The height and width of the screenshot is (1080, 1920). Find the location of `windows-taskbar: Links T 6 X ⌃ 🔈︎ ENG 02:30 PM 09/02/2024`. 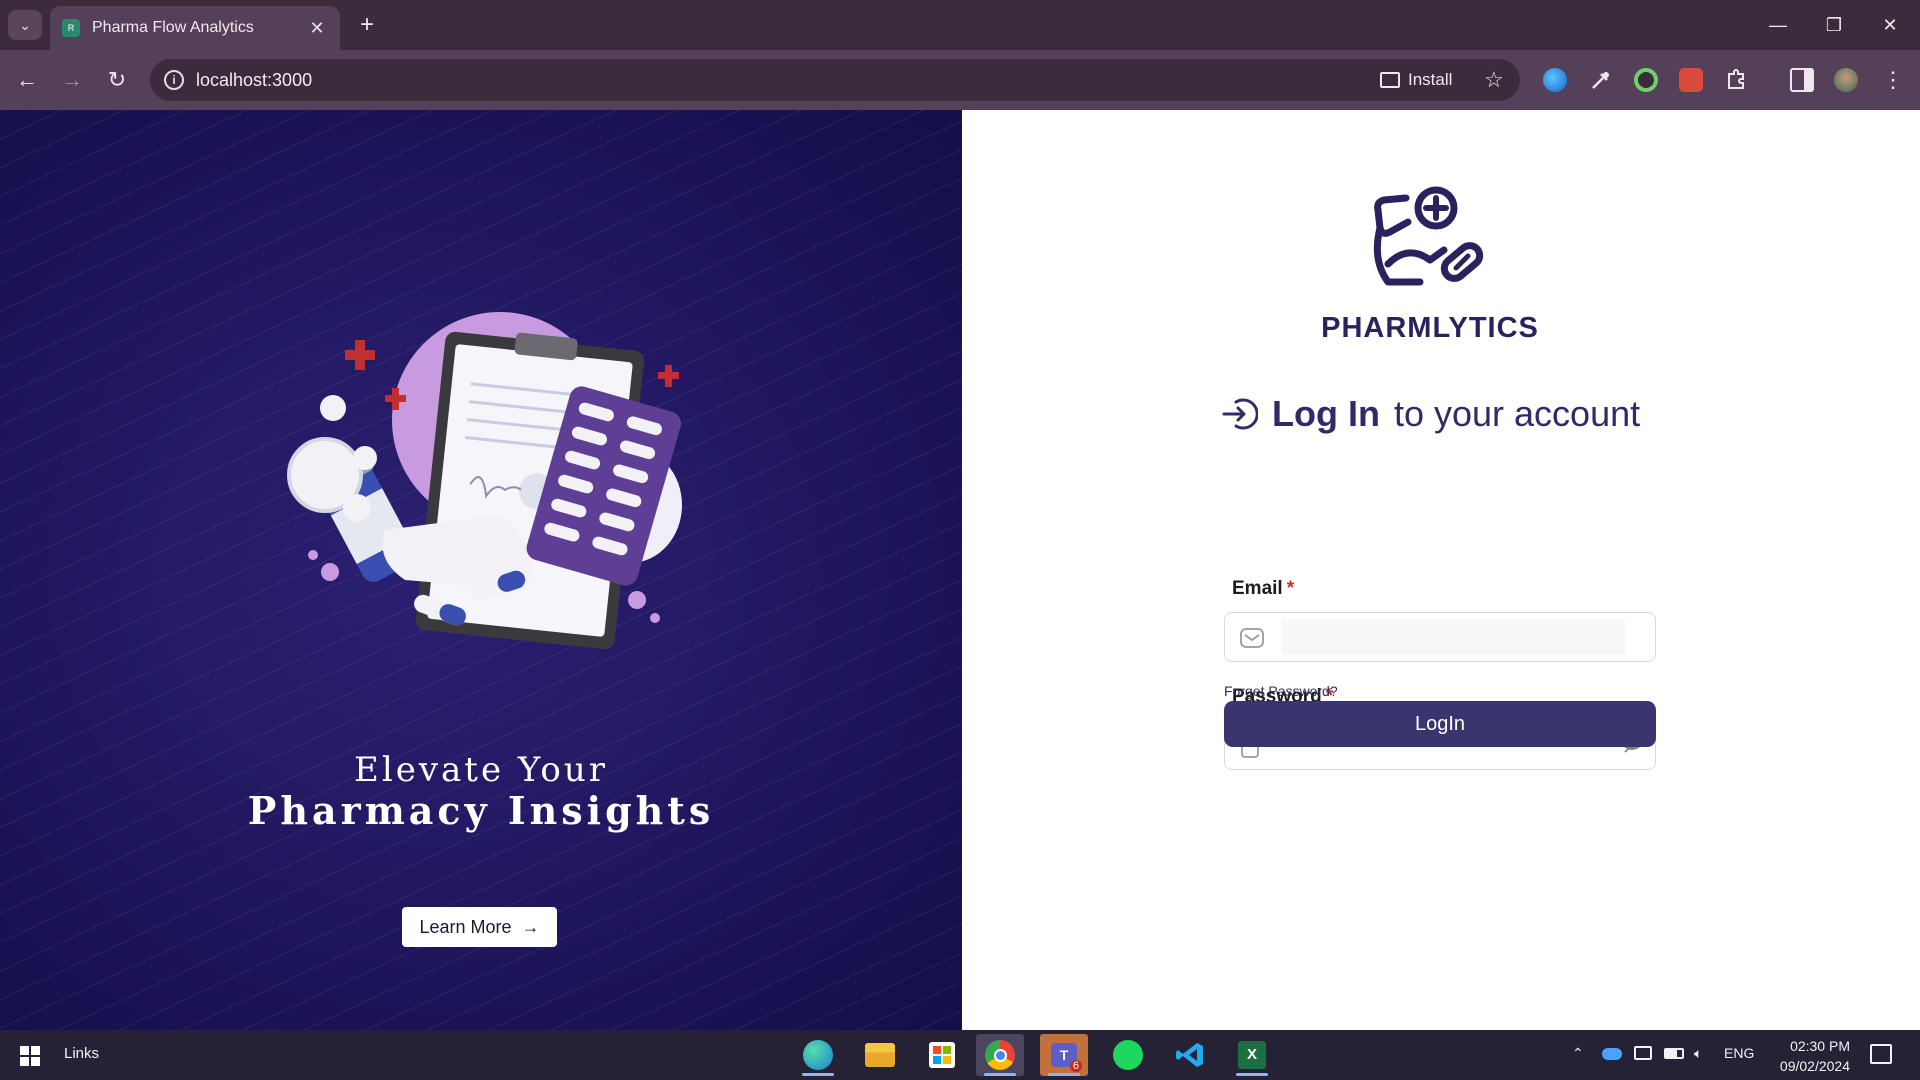

windows-taskbar: Links T 6 X ⌃ 🔈︎ ENG 02:30 PM 09/02/2024 is located at coordinates (960, 1055).